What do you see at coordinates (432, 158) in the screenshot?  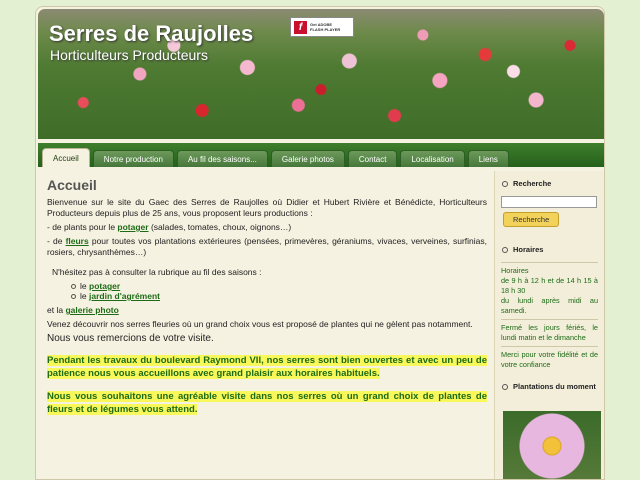 I see `tab-localisation: Localisation` at bounding box center [432, 158].